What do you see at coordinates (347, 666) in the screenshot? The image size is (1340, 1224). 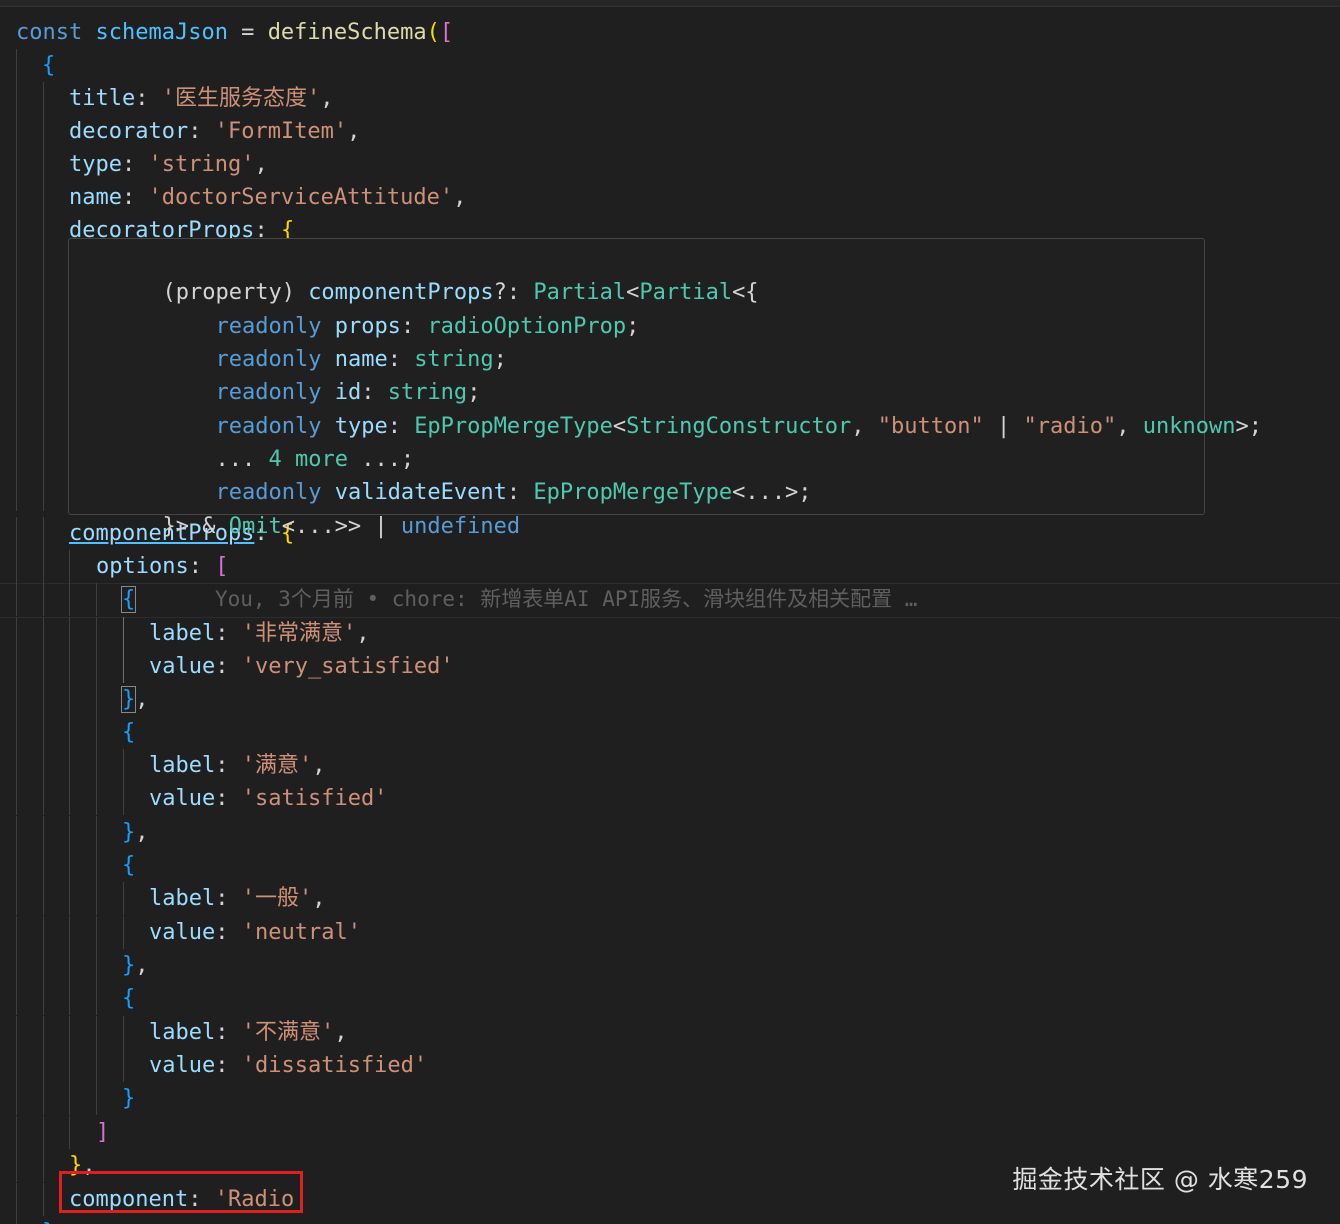 I see `string-value: 'very_satisfied'` at bounding box center [347, 666].